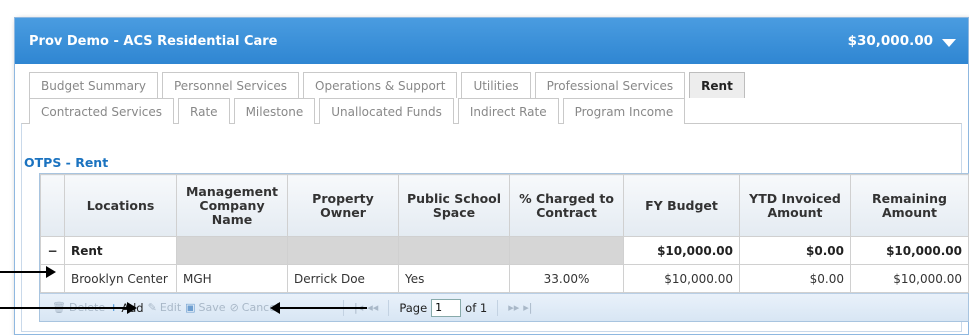 This screenshot has height=335, width=969. Describe the element at coordinates (909, 250) in the screenshot. I see `group-remaining: $10,000.00` at that location.